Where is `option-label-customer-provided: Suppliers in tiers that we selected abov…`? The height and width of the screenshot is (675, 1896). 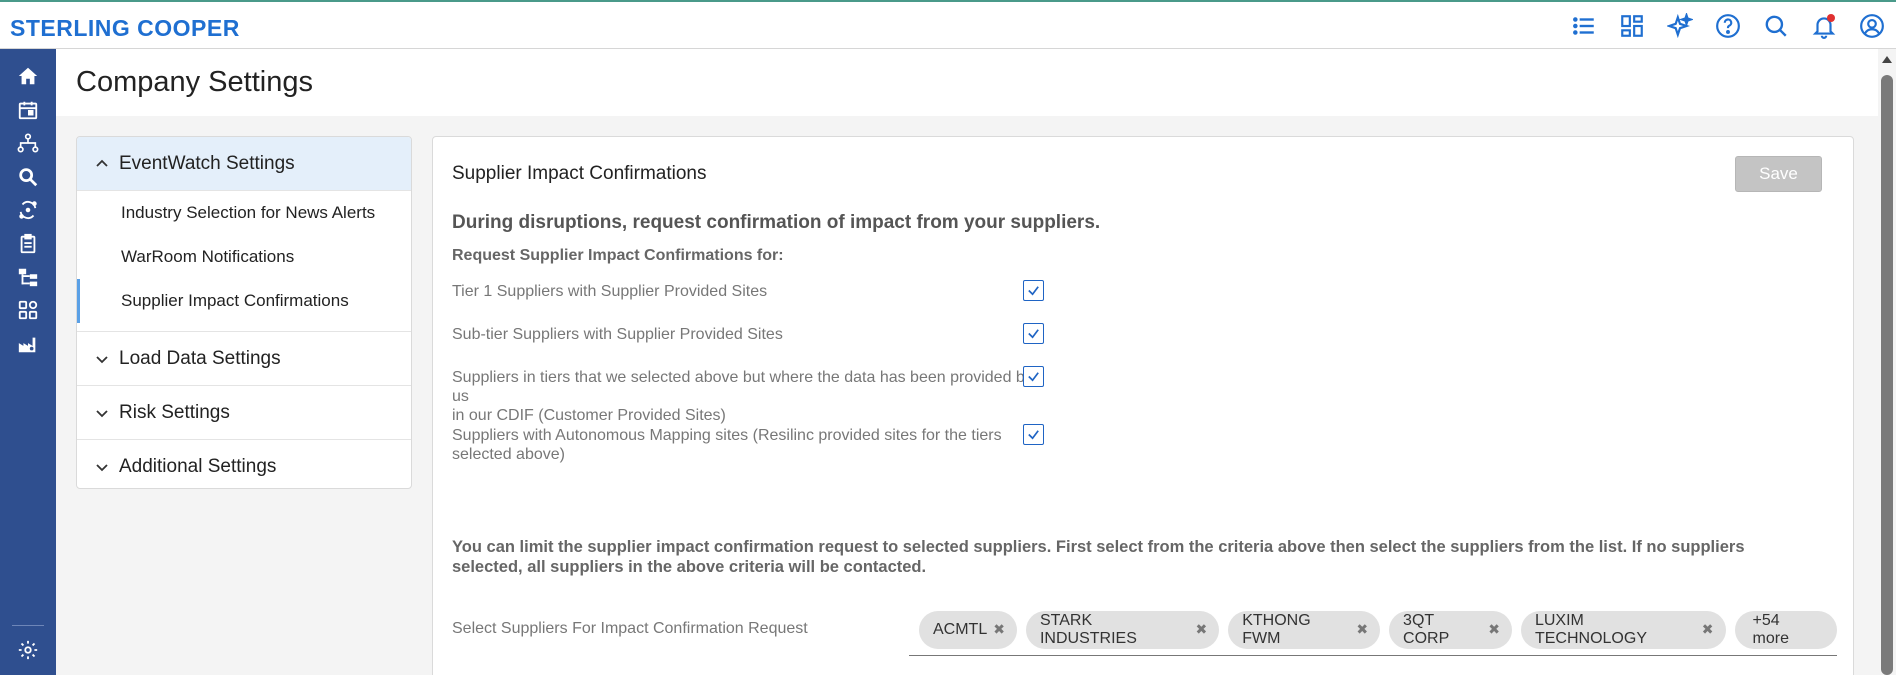 option-label-customer-provided: Suppliers in tiers that we selected abov… is located at coordinates (747, 396).